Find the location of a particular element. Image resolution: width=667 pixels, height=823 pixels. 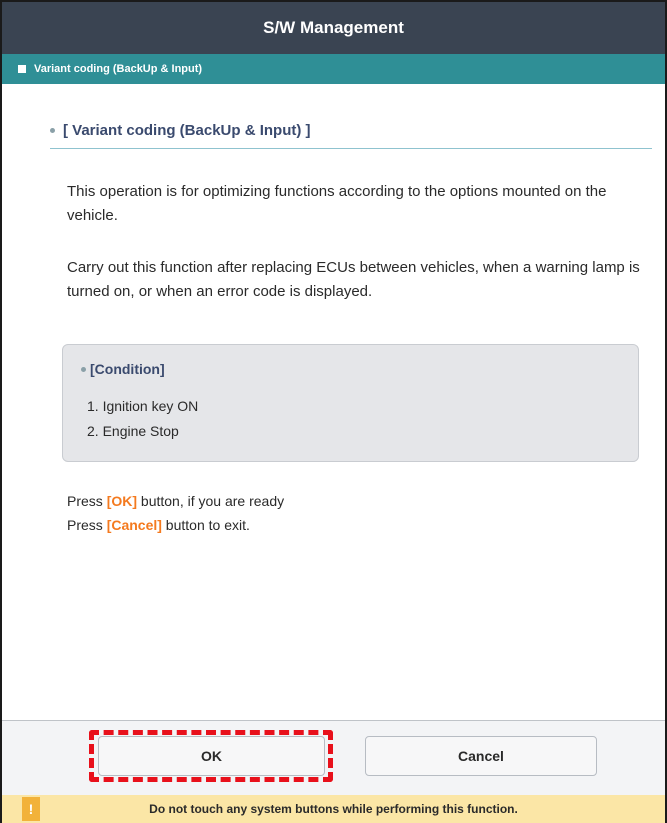

condition-item: 2. Engine Stop is located at coordinates (133, 431).